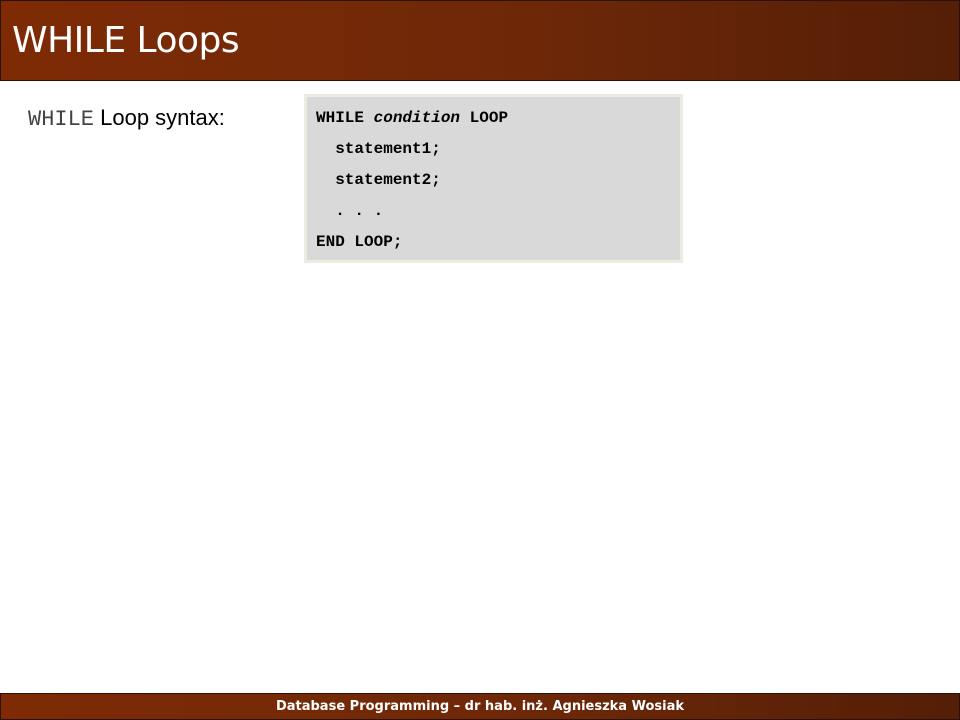 This screenshot has height=720, width=960. Describe the element at coordinates (350, 211) in the screenshot. I see `code-line-4: . . .` at that location.